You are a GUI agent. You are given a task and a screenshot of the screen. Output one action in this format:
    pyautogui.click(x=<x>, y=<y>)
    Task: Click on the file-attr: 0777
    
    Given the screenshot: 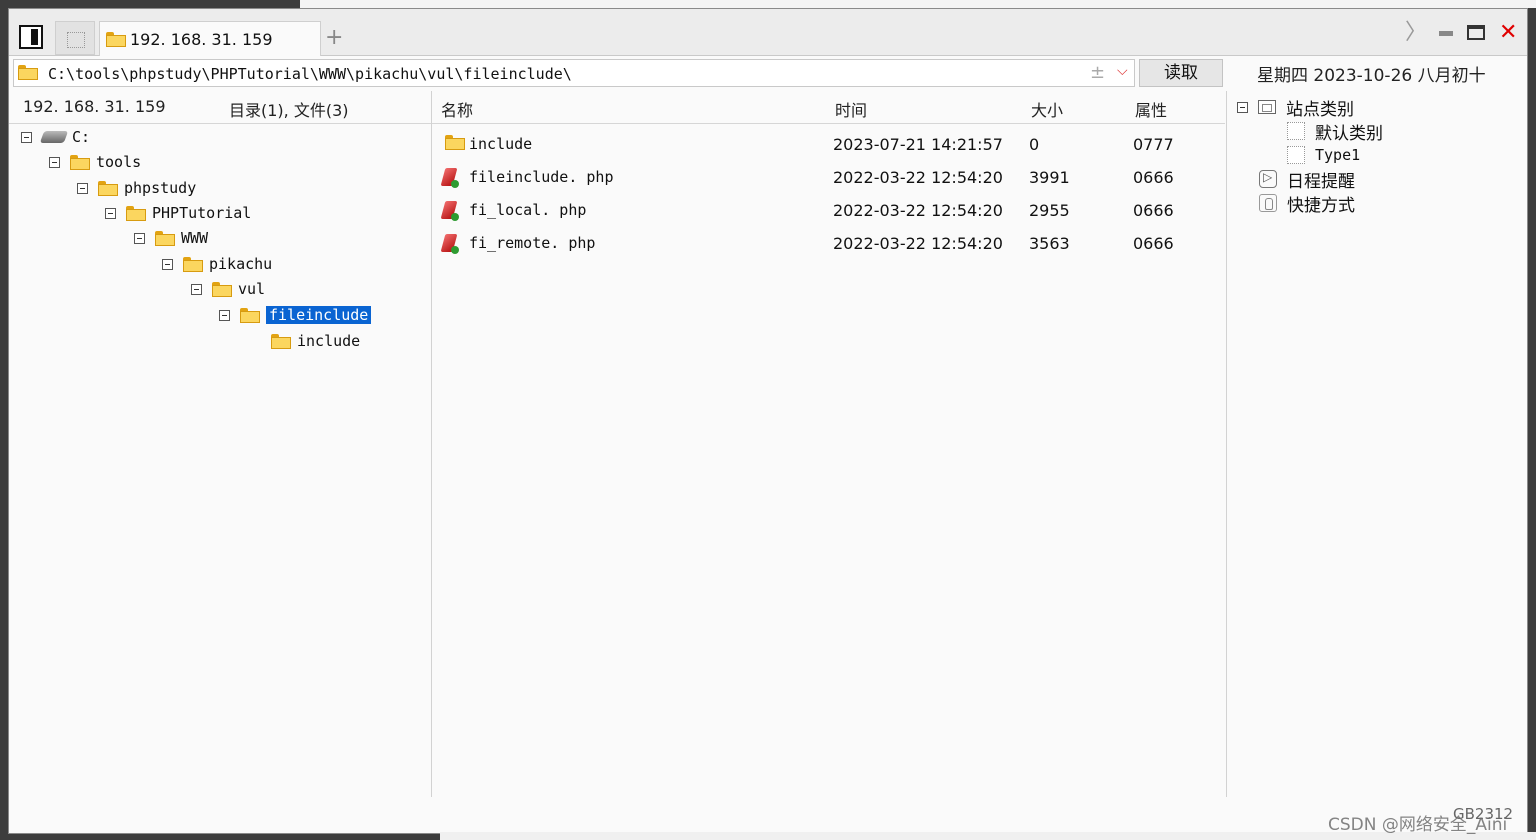 What is the action you would take?
    pyautogui.click(x=1153, y=144)
    